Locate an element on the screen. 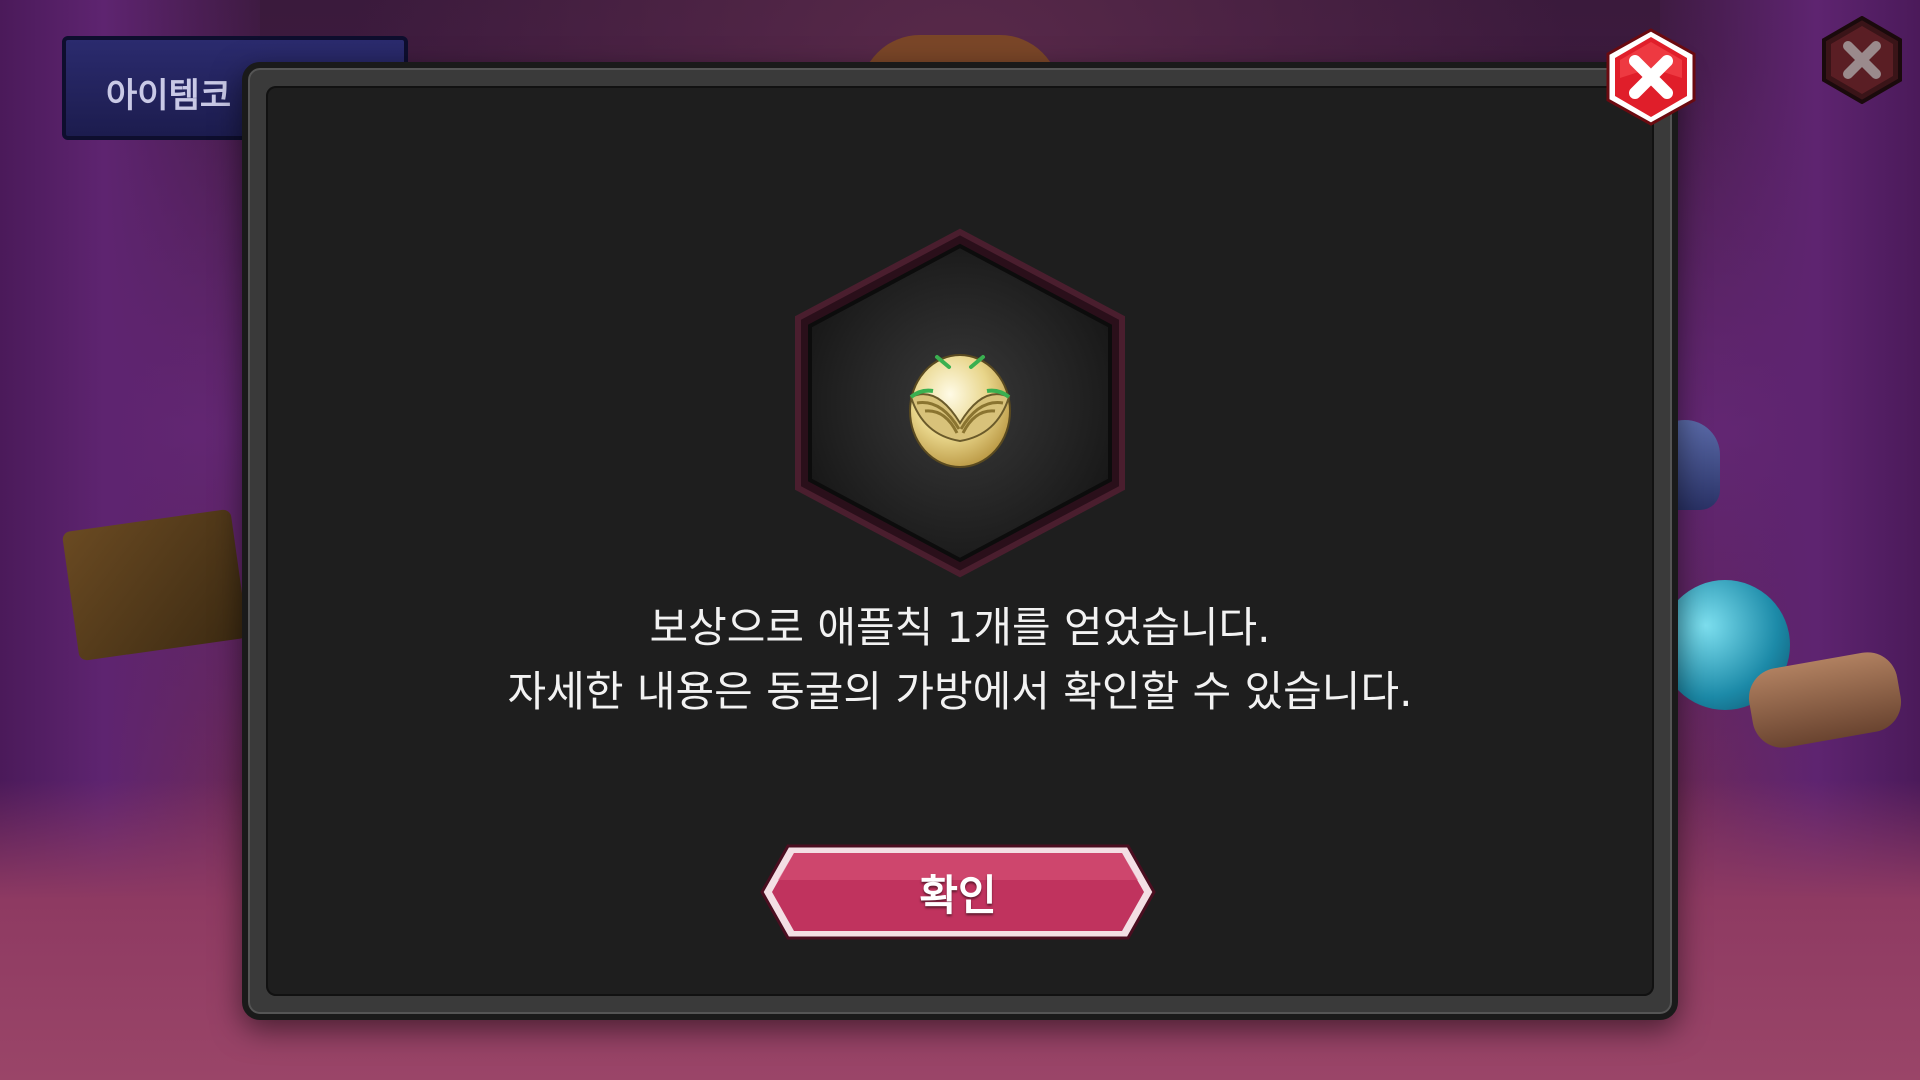 This screenshot has width=1920, height=1080. book-decoration is located at coordinates (155, 585).